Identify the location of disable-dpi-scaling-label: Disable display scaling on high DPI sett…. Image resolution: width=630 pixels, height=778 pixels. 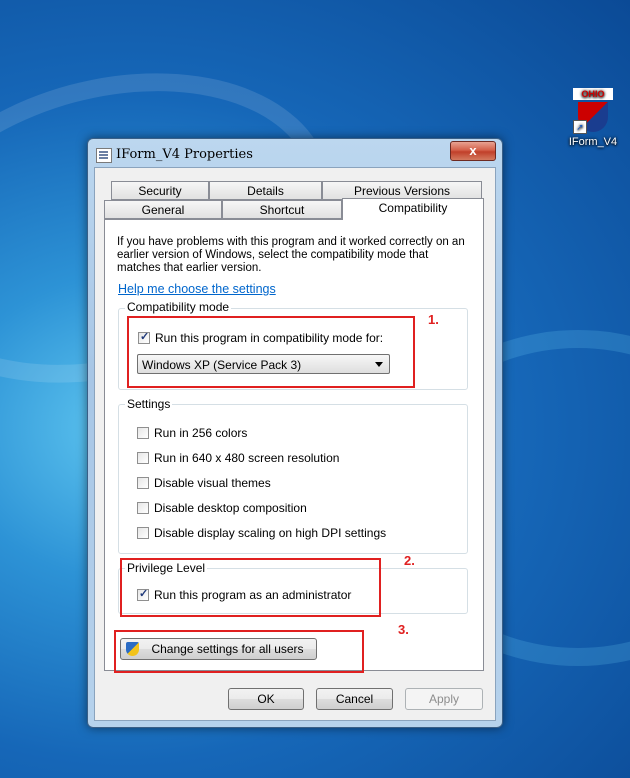
(270, 533).